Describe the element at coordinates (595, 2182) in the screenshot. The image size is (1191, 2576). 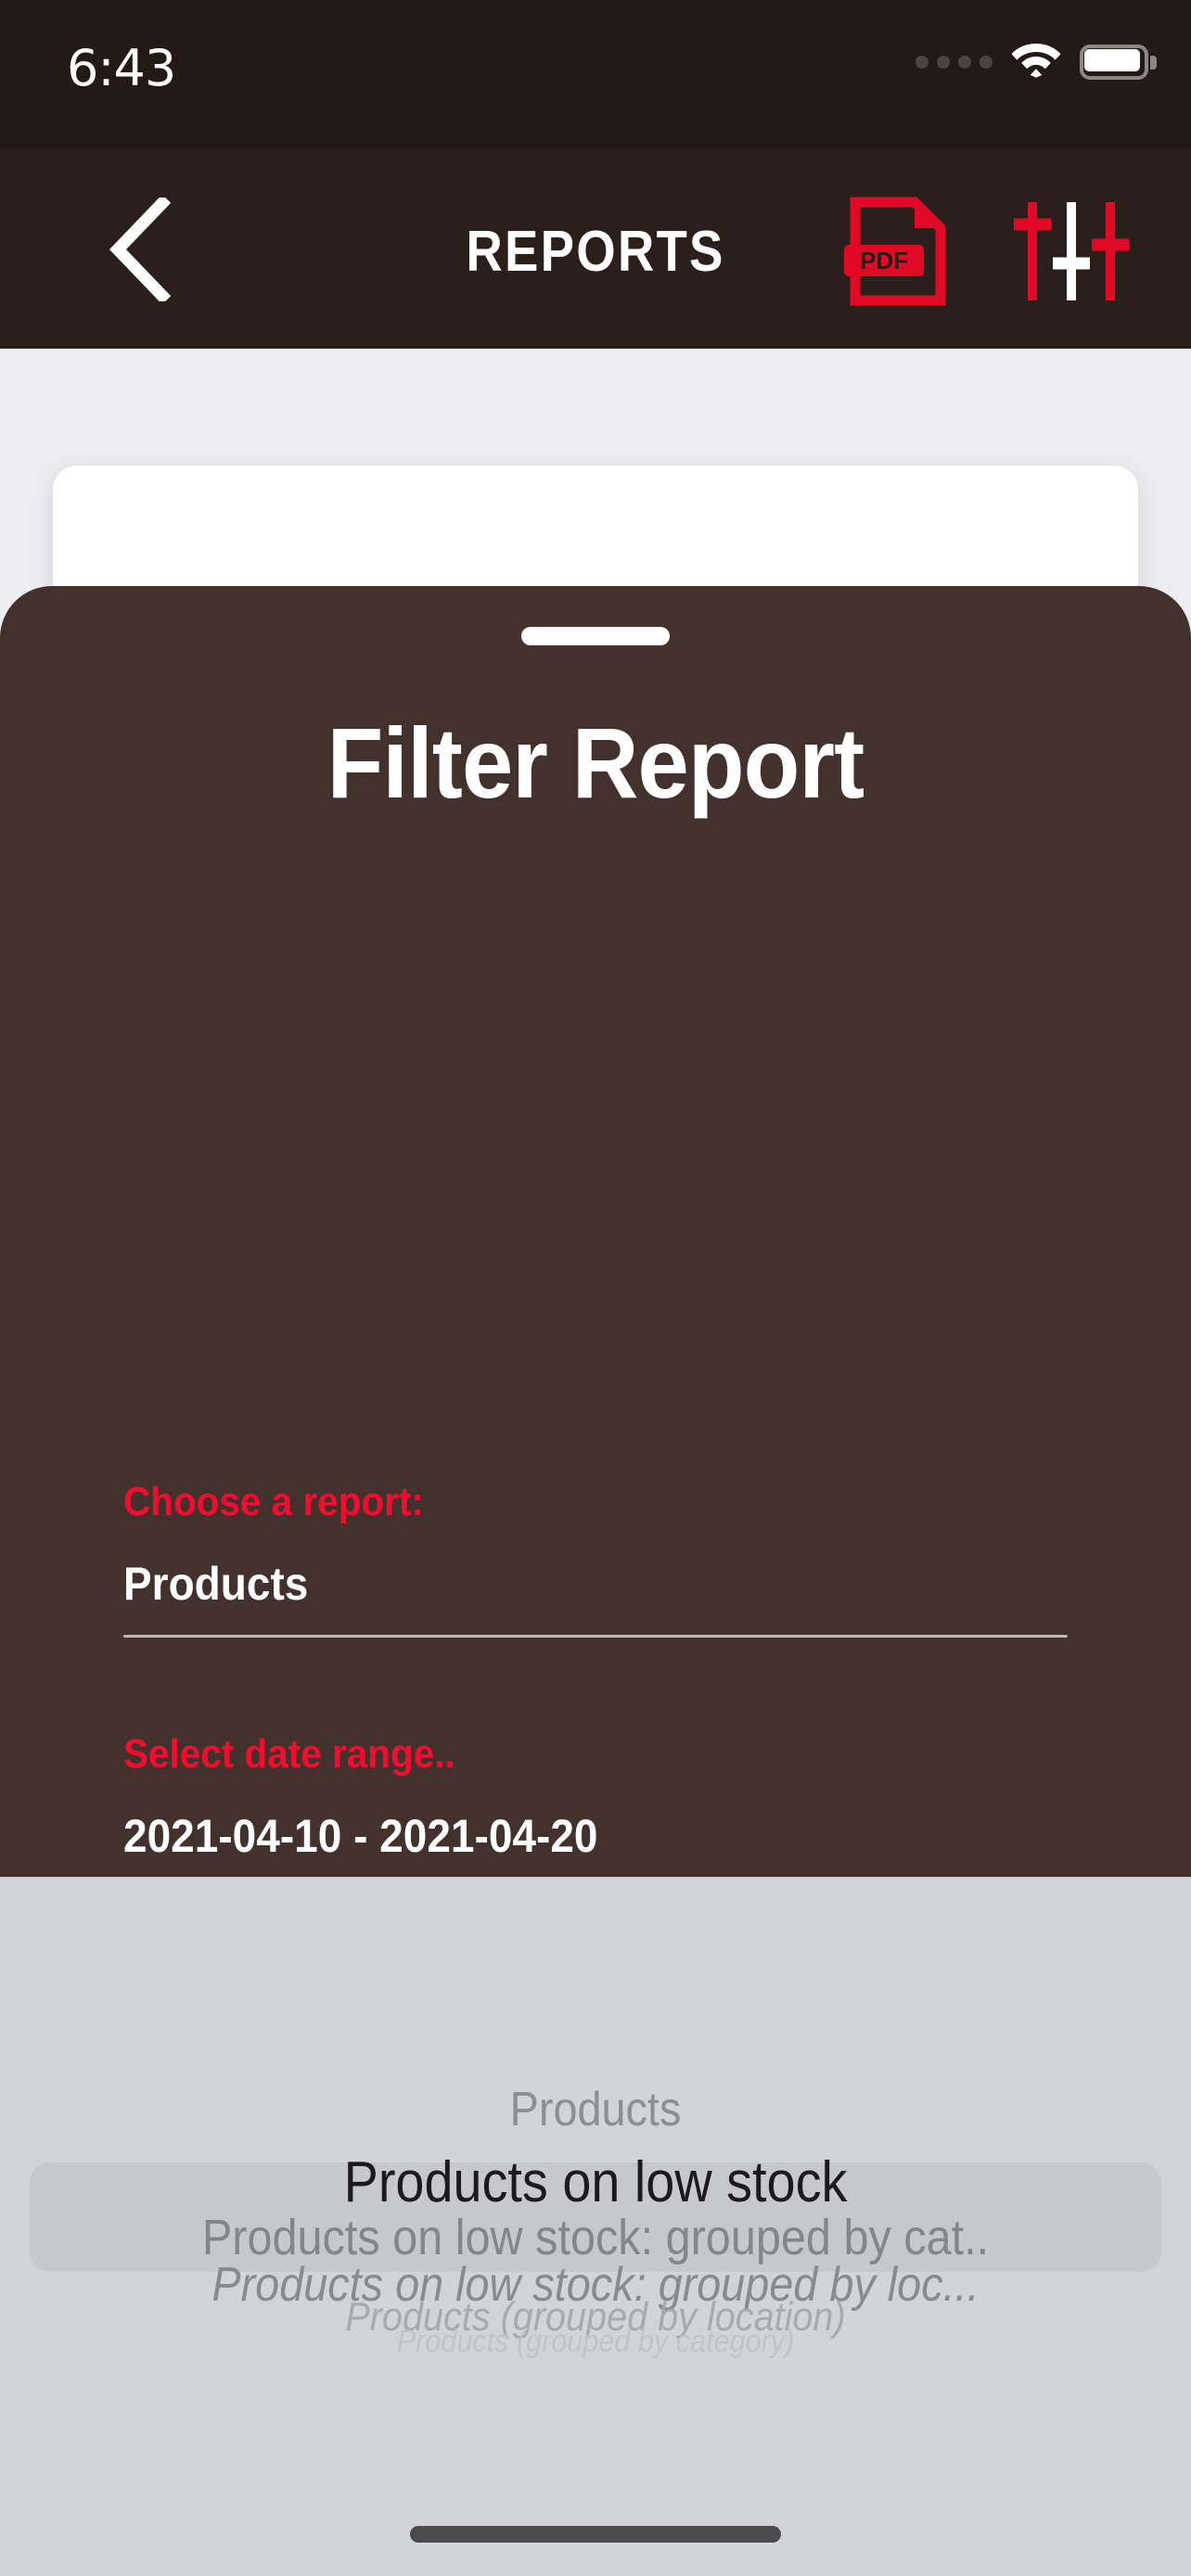
I see `picker-option-selected: Products on low stock` at that location.